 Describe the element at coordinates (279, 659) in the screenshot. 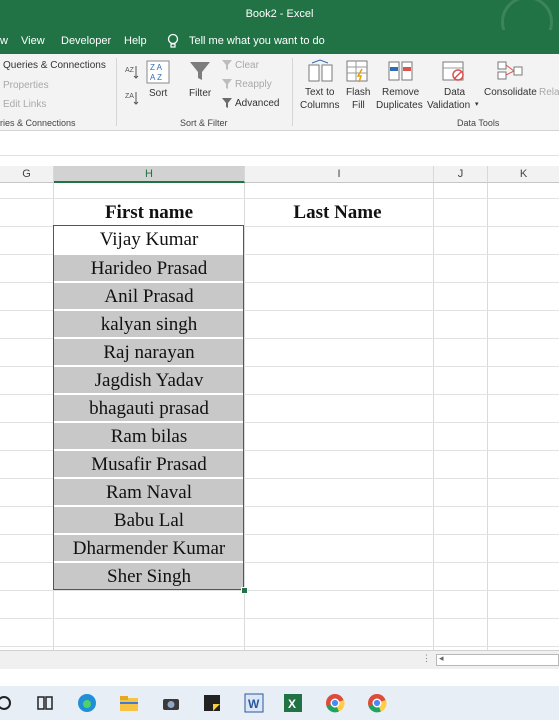

I see `sheet-scroll-area: ⋮ ◂` at that location.